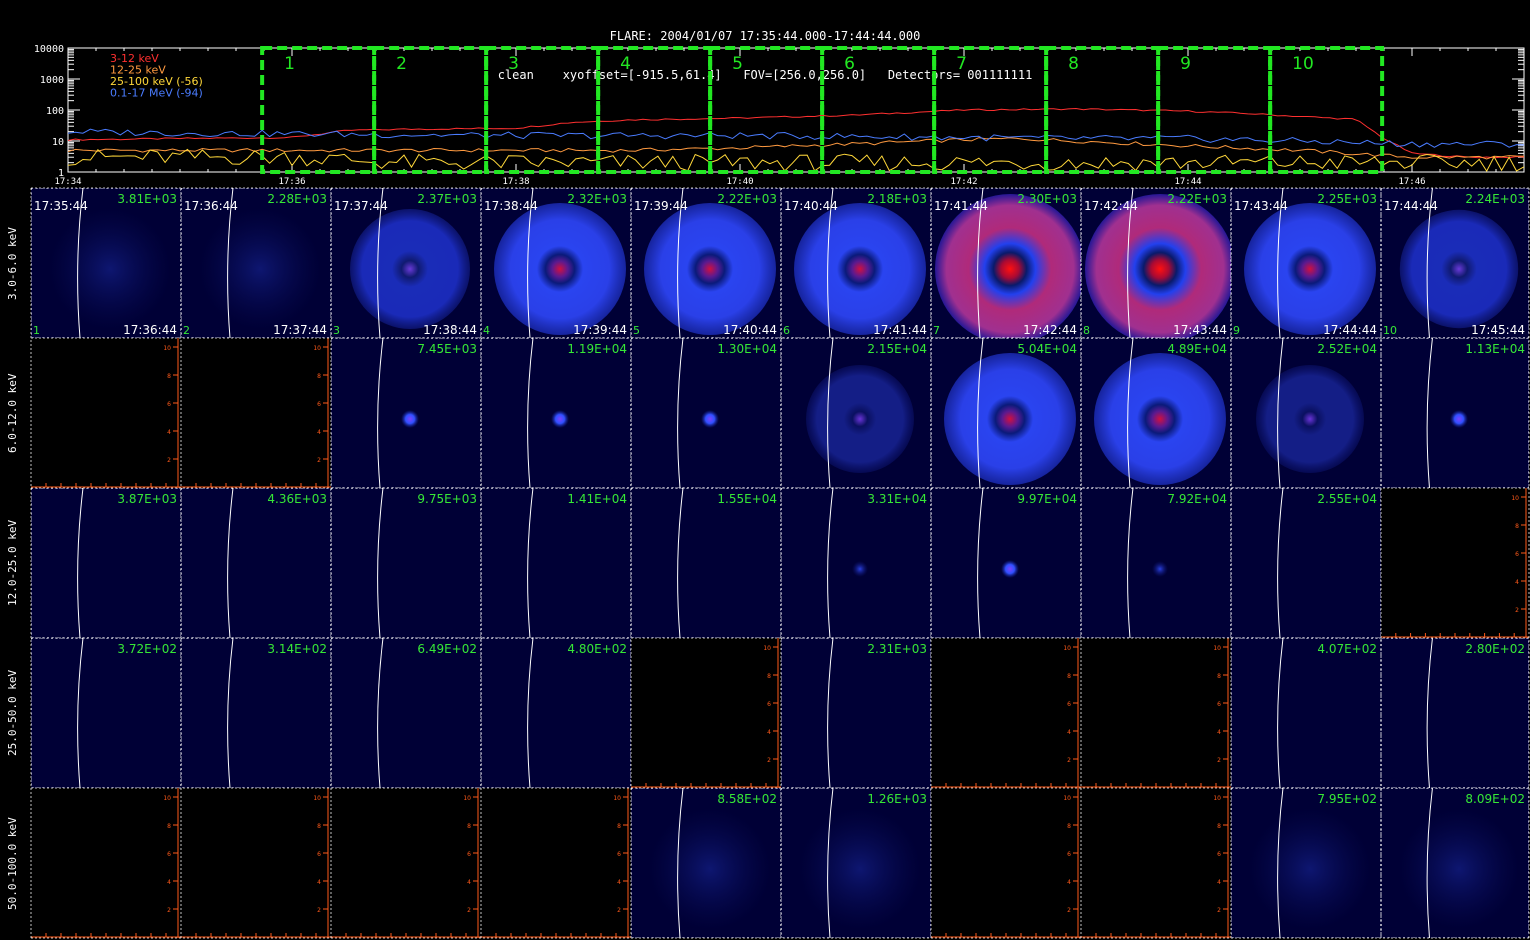 Image resolution: width=1530 pixels, height=940 pixels. Describe the element at coordinates (147, 649) in the screenshot. I see `peak-value: 3.72E+02` at that location.